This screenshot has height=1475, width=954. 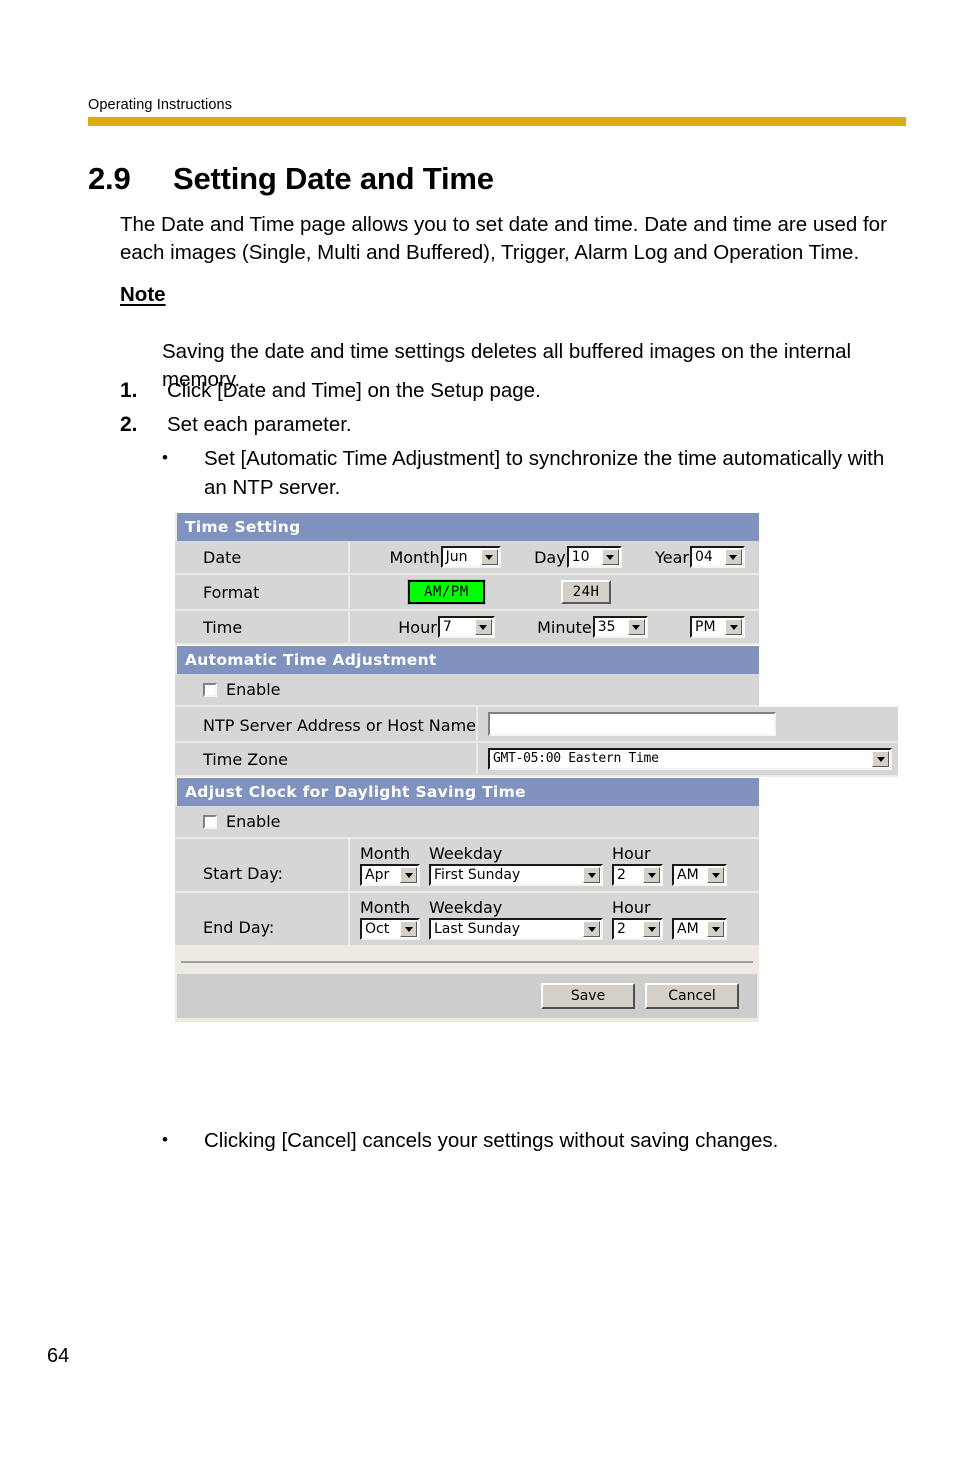 I want to click on dst-start-hour-select: 2, so click(x=637, y=875).